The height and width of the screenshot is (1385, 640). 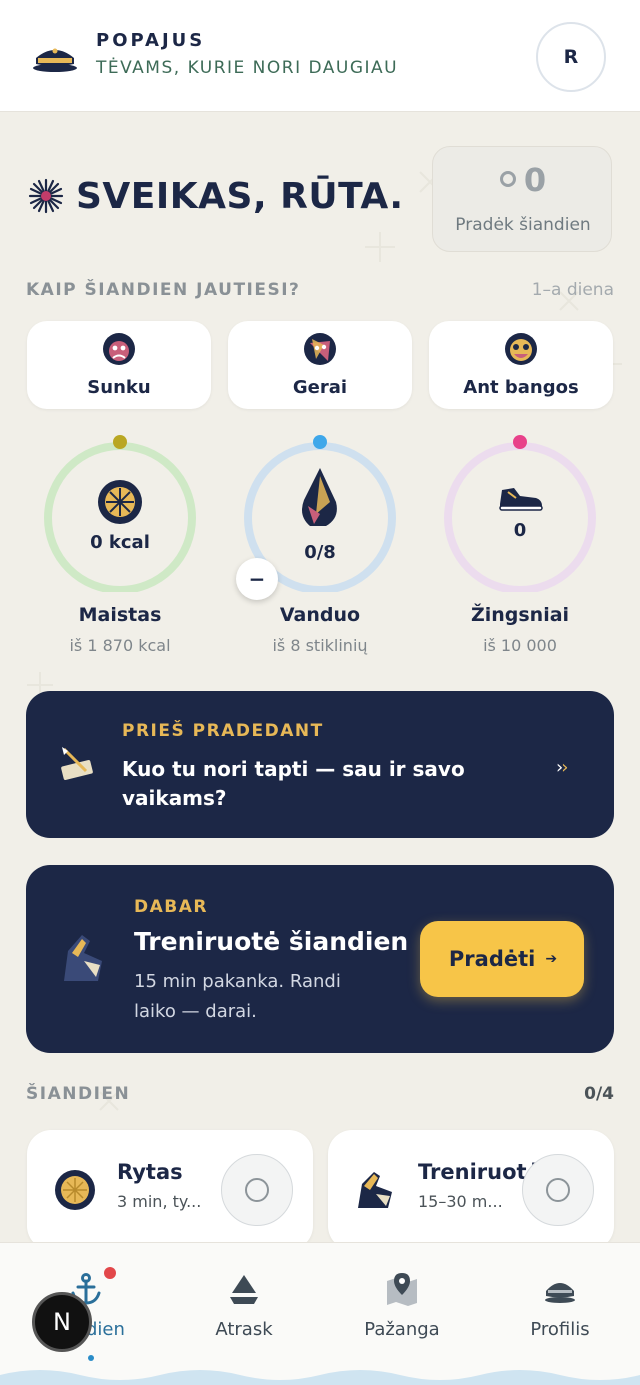 I want to click on start-label: Pradėti, so click(x=492, y=959).